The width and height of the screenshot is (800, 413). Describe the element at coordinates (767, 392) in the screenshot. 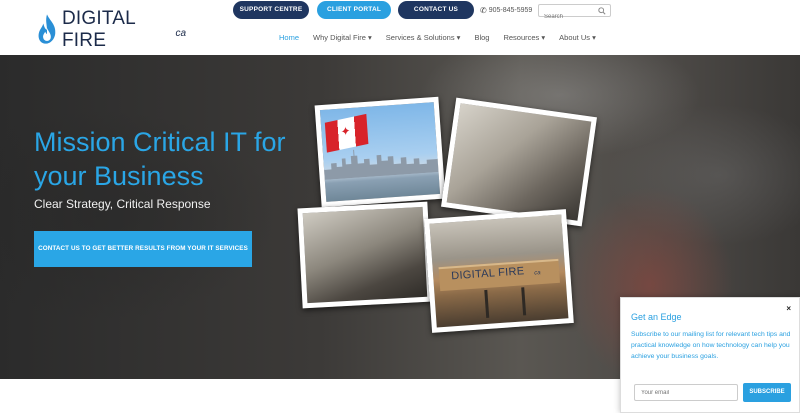

I see `subscribe-button: SUBSCRIBE` at that location.